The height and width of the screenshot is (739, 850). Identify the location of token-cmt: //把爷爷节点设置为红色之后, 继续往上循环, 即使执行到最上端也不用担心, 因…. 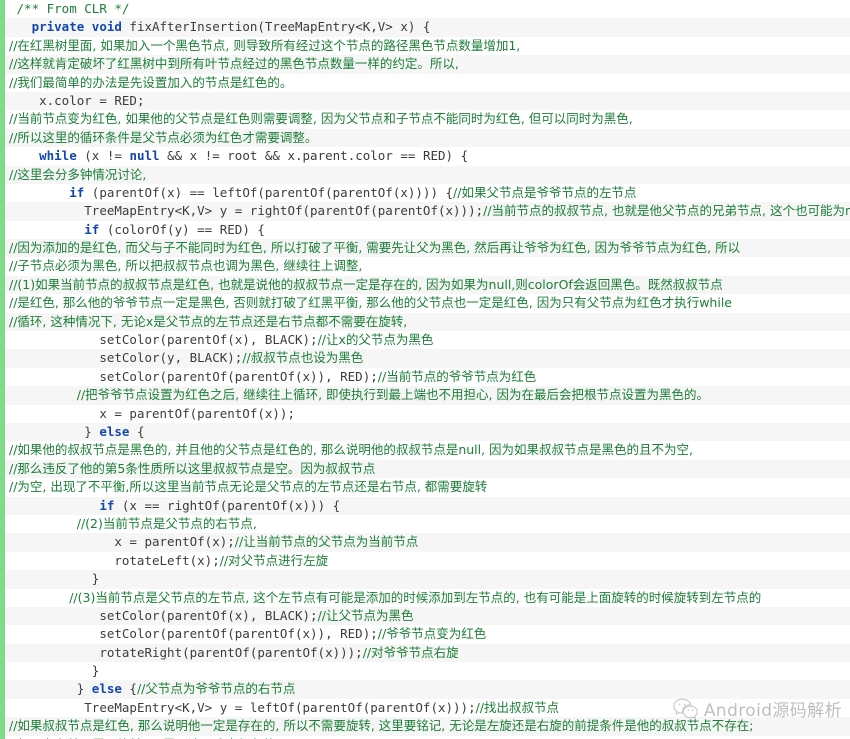
(392, 395).